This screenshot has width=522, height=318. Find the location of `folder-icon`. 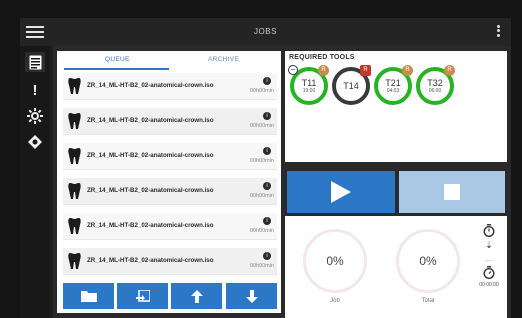

folder-icon is located at coordinates (88, 296).